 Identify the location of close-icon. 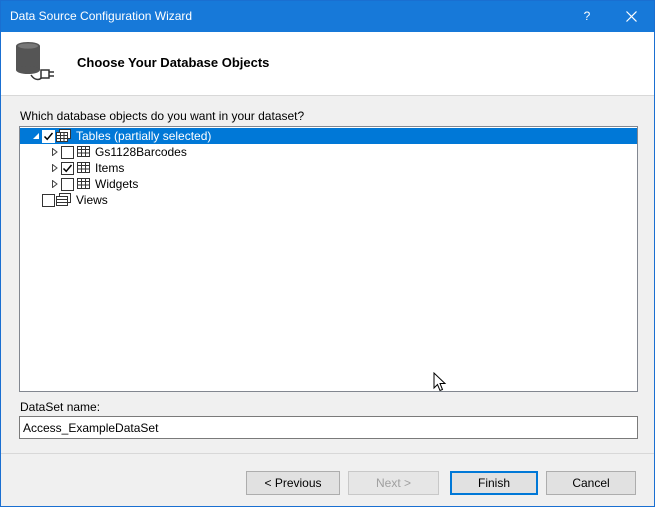
(631, 16).